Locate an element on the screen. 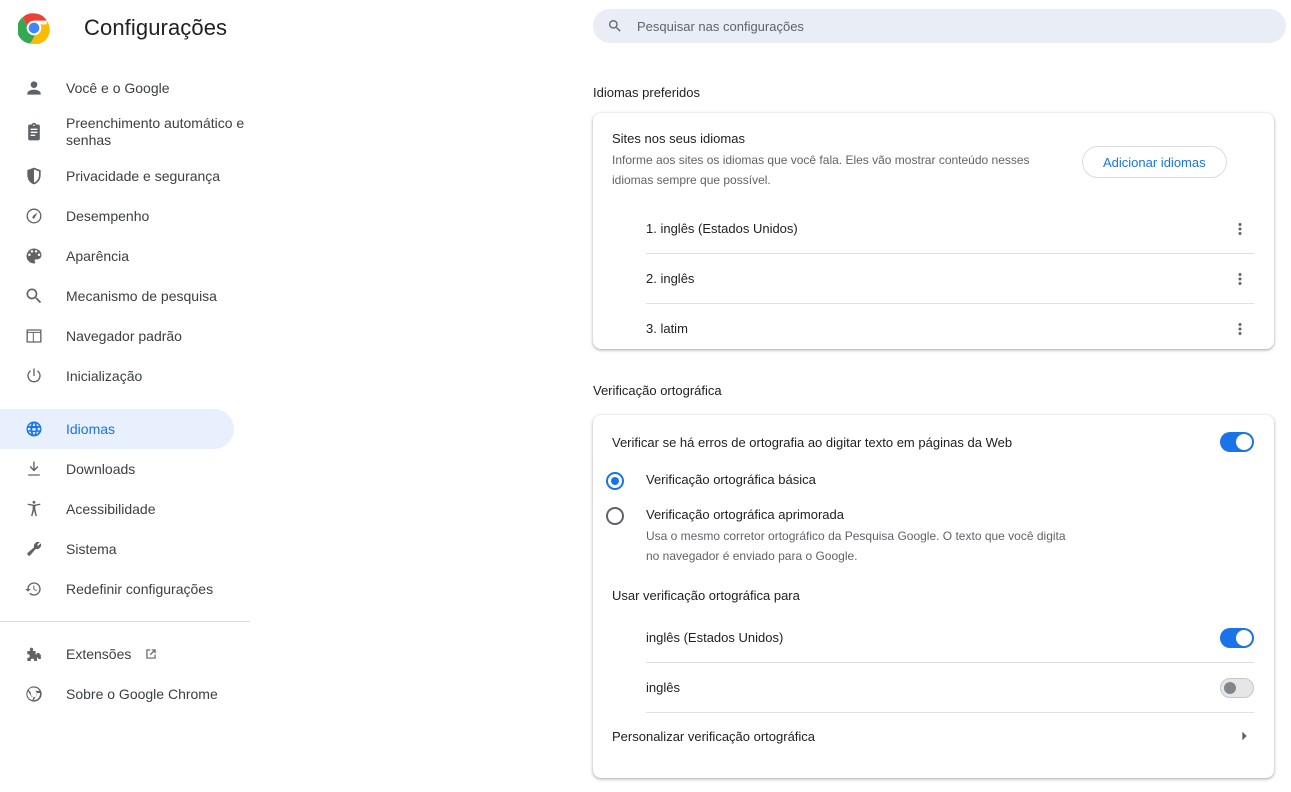 This screenshot has height=792, width=1291. sidebar-item-idiomas: Idiomas is located at coordinates (117, 429).